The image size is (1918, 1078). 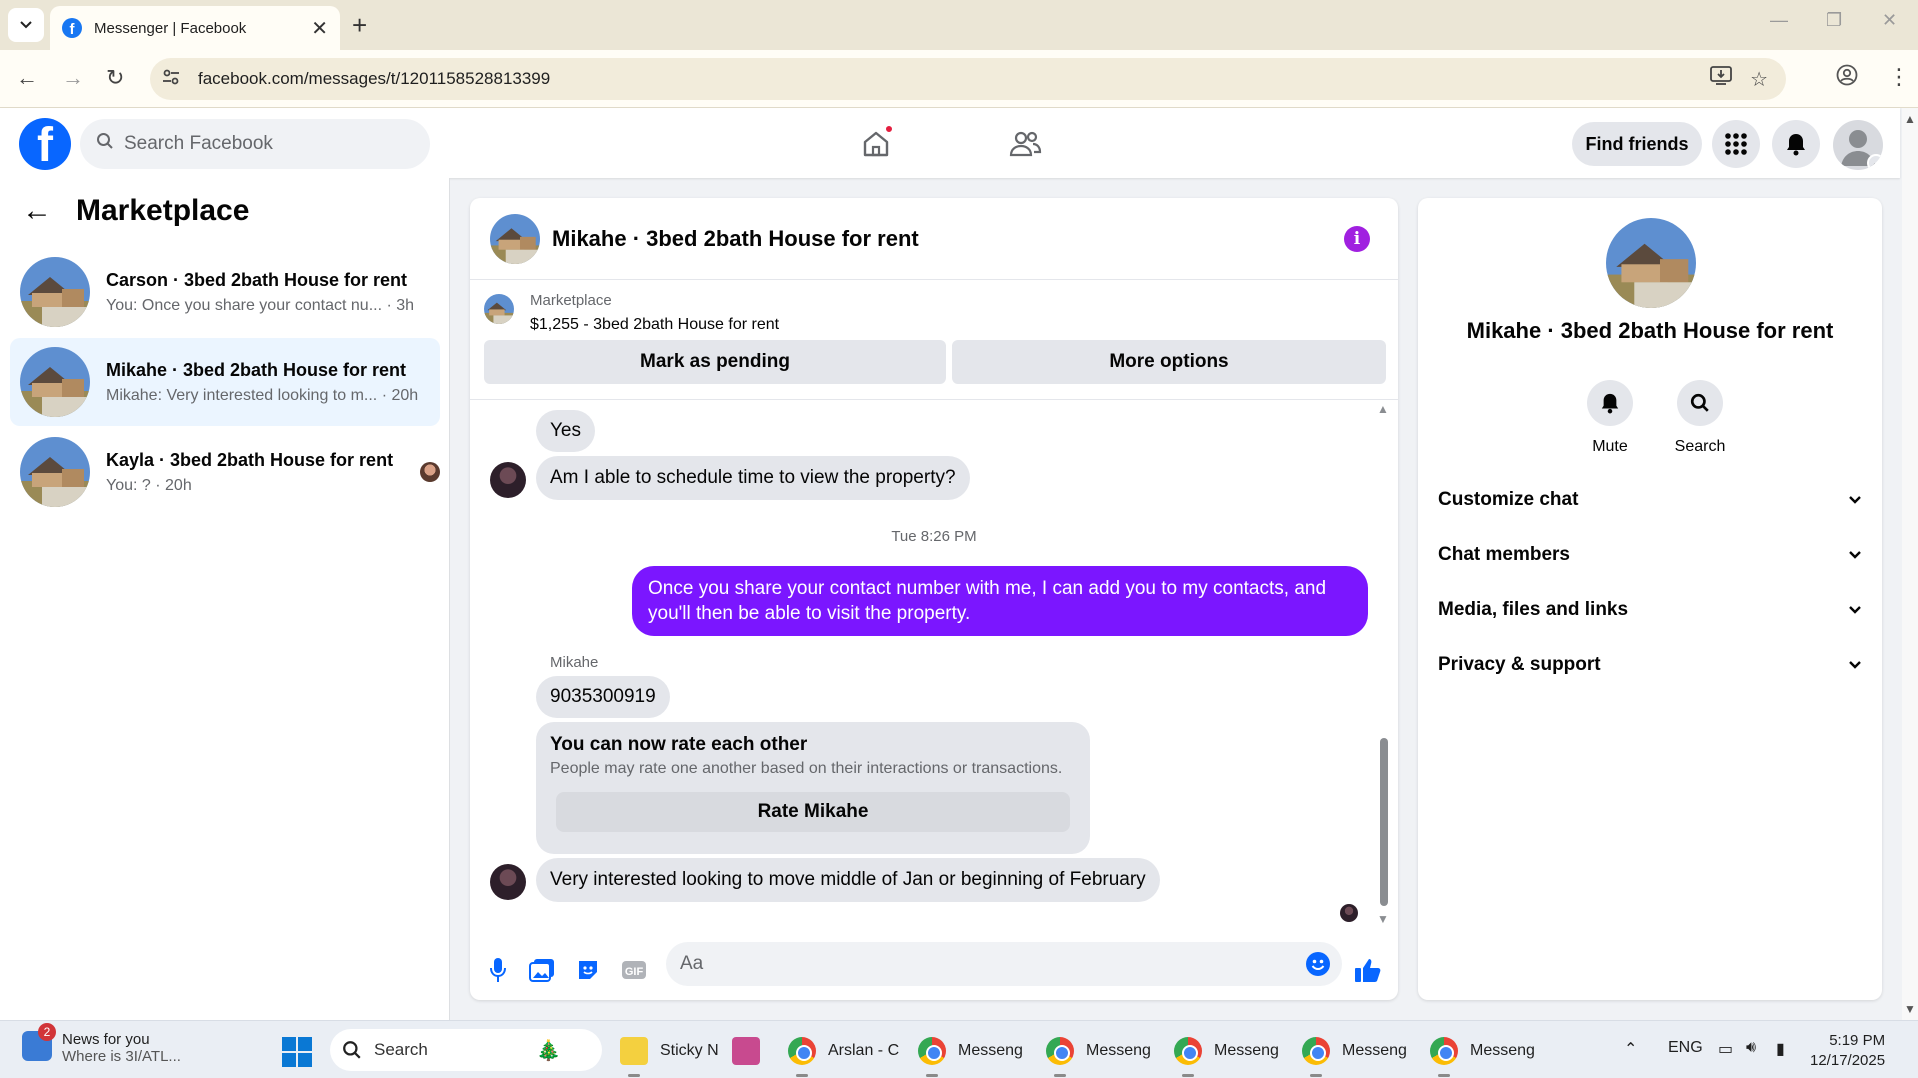 I want to click on chat-house-avatar, so click(x=515, y=238).